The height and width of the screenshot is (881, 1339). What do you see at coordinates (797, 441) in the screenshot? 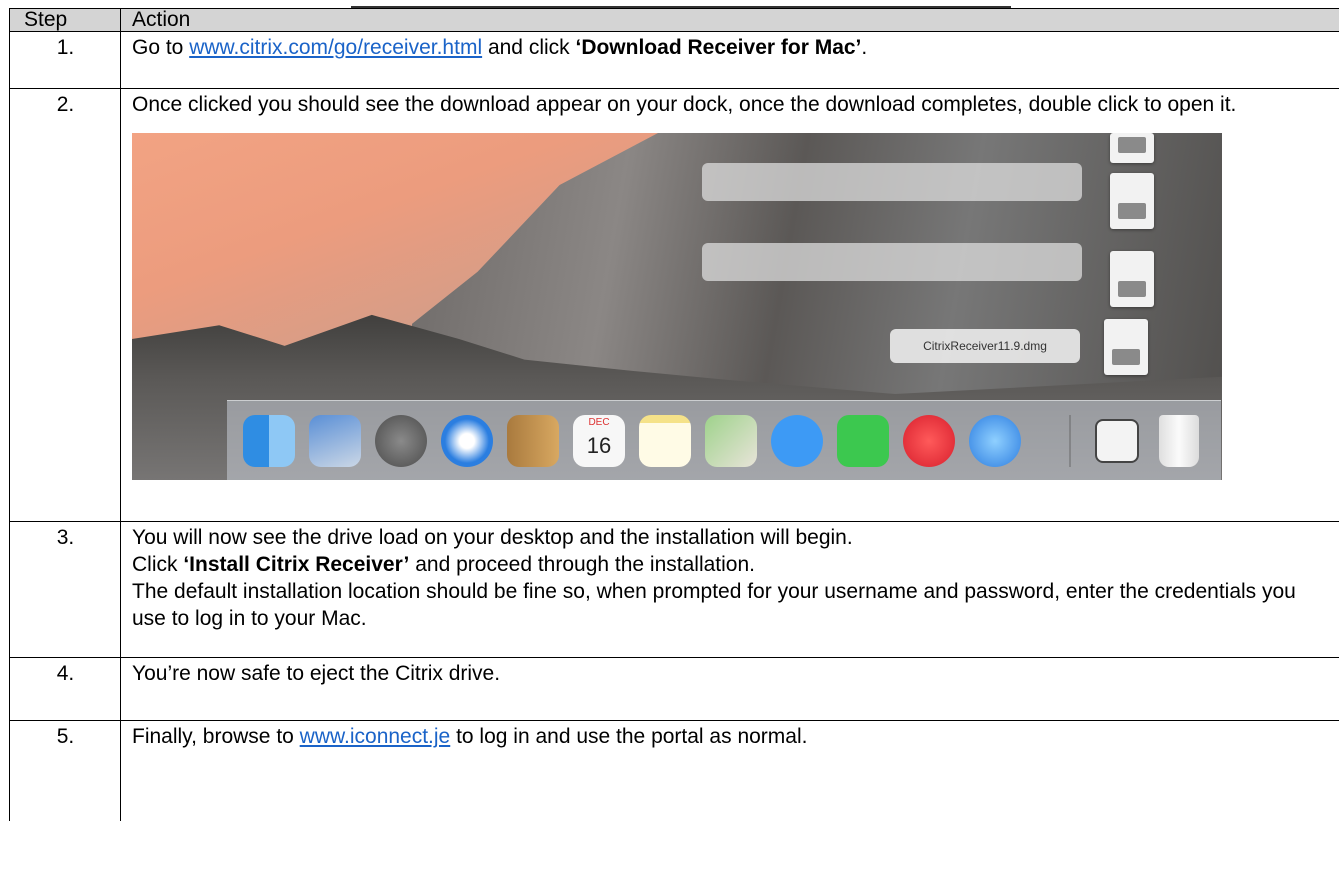
I see `messages-icon` at bounding box center [797, 441].